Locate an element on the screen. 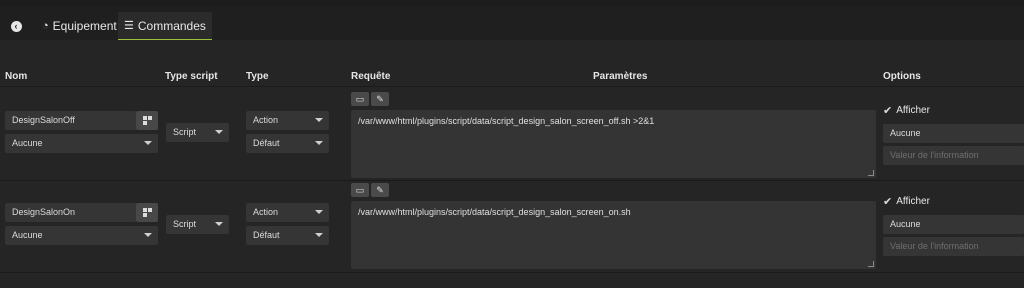  back-button: ‹ is located at coordinates (16, 26).